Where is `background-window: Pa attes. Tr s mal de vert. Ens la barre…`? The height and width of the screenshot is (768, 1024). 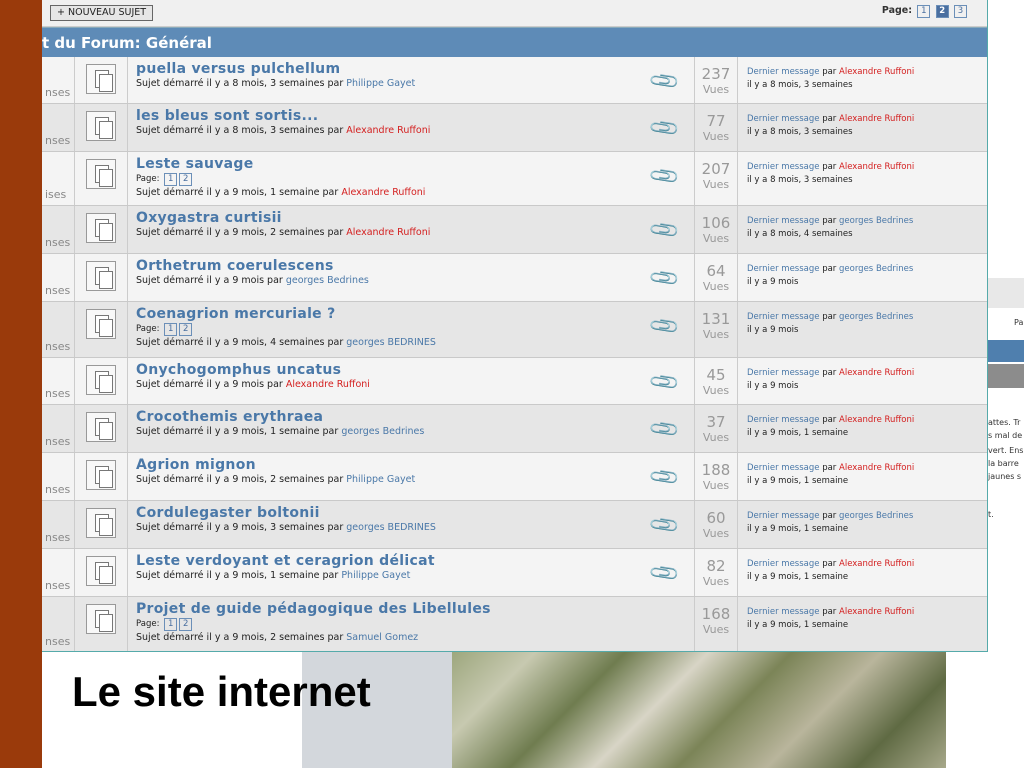 background-window: Pa attes. Tr s mal de vert. Ens la barre… is located at coordinates (1005, 448).